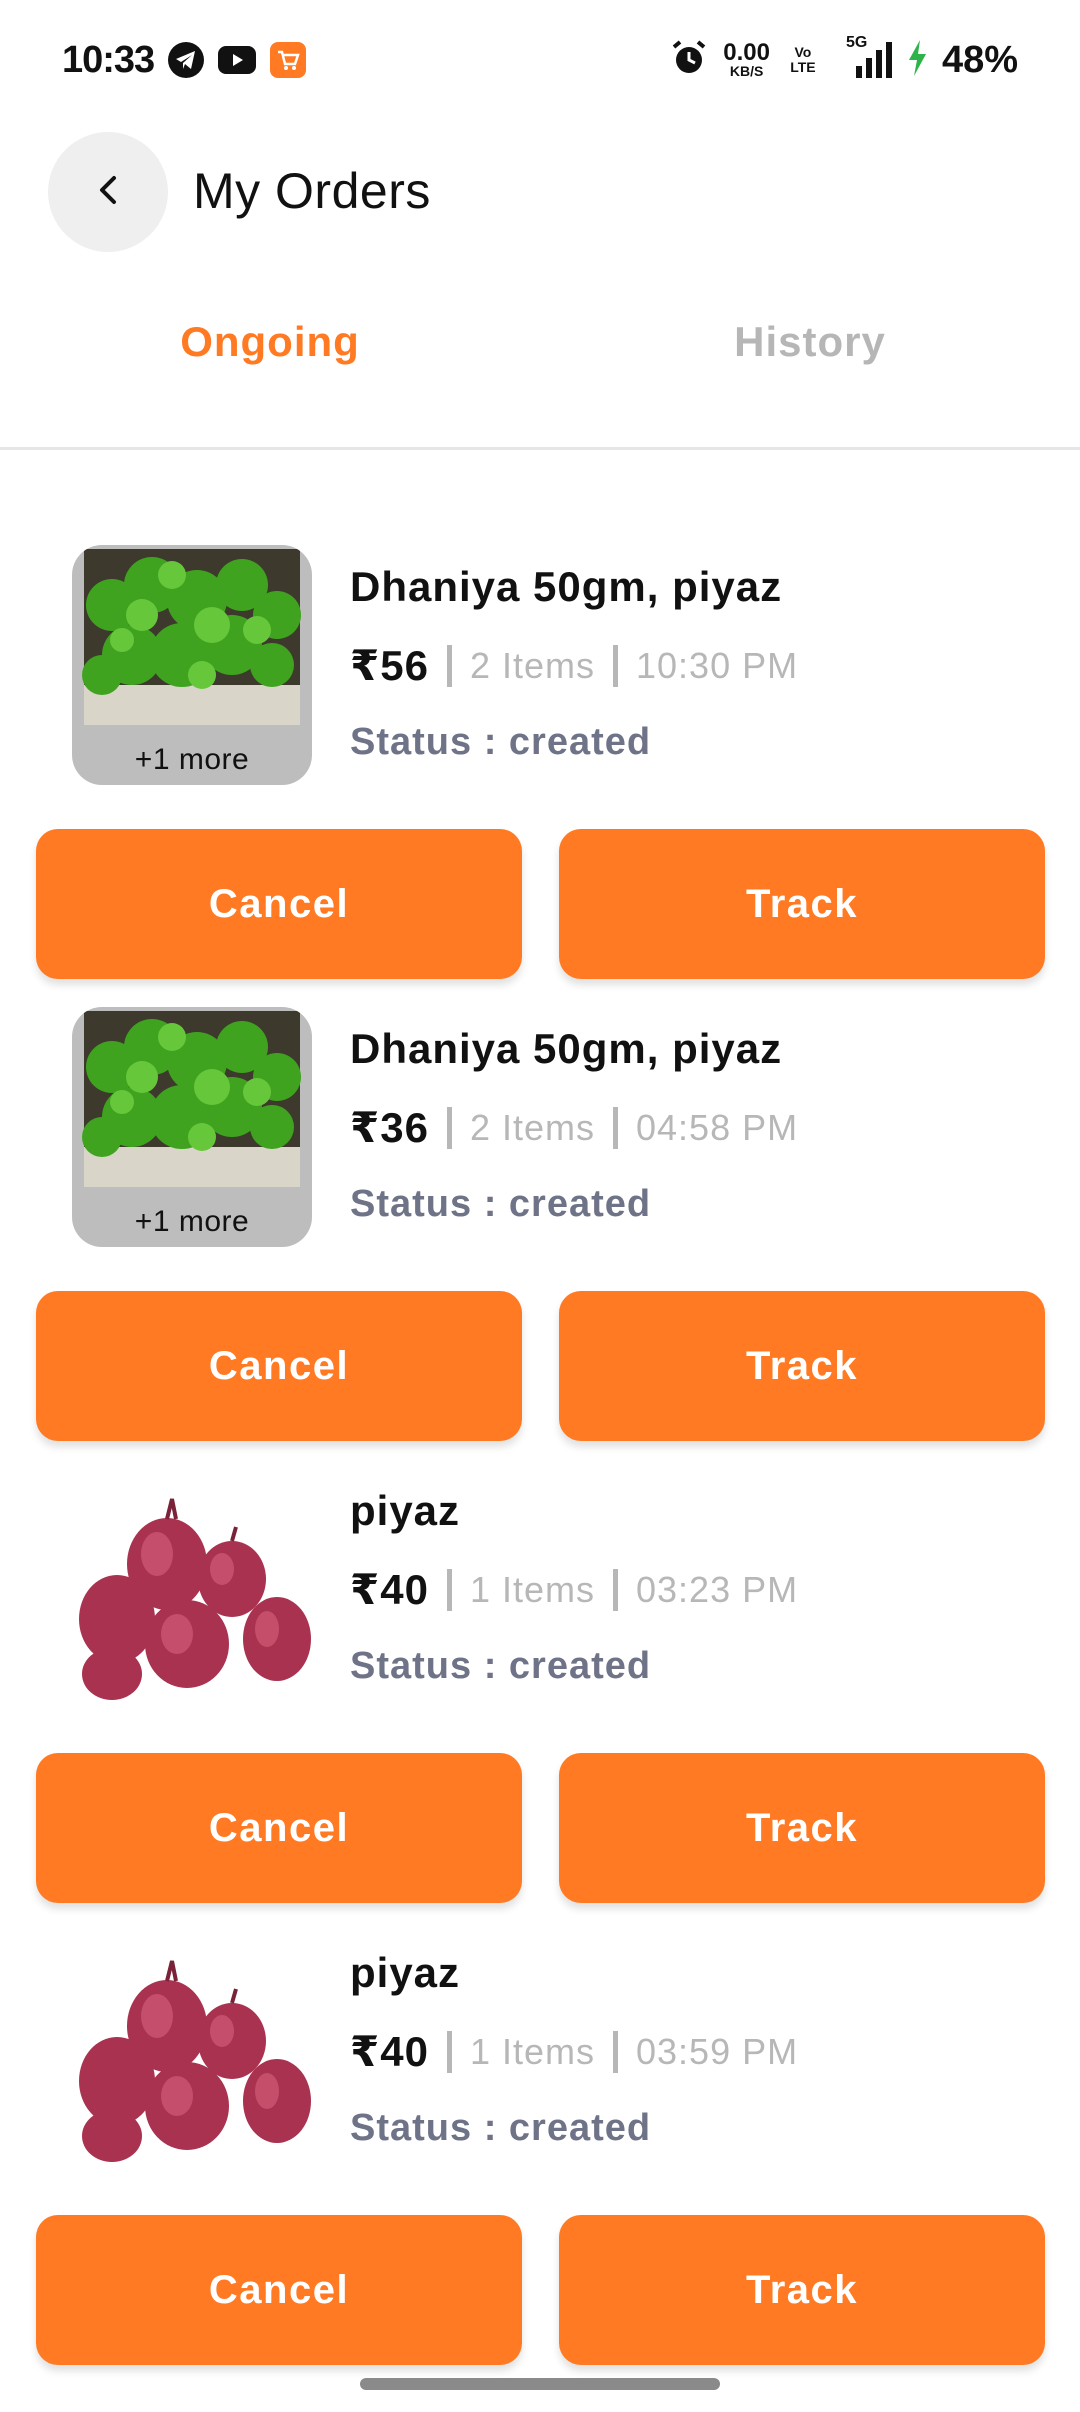 The width and height of the screenshot is (1080, 2412). I want to click on tab-history: History, so click(810, 342).